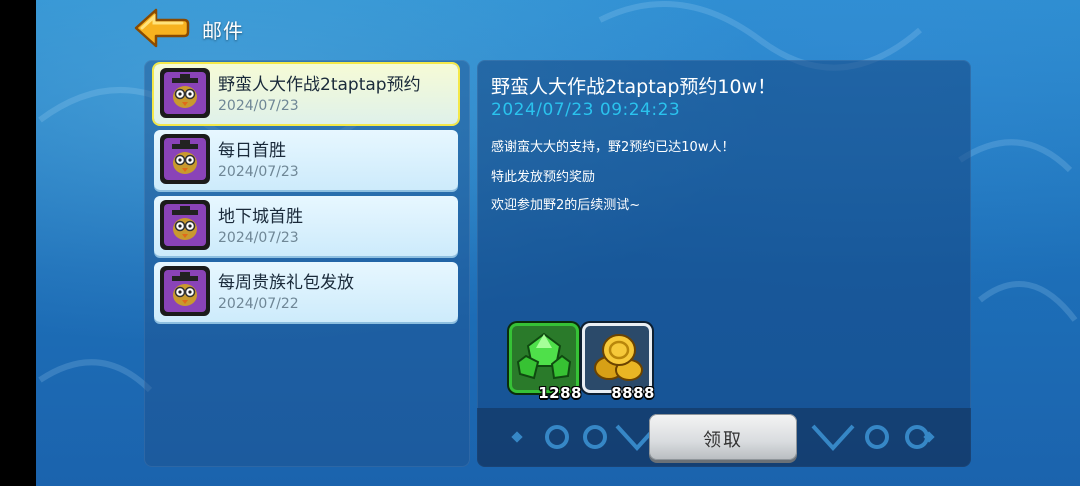  What do you see at coordinates (223, 31) in the screenshot?
I see `page-title: 邮件` at bounding box center [223, 31].